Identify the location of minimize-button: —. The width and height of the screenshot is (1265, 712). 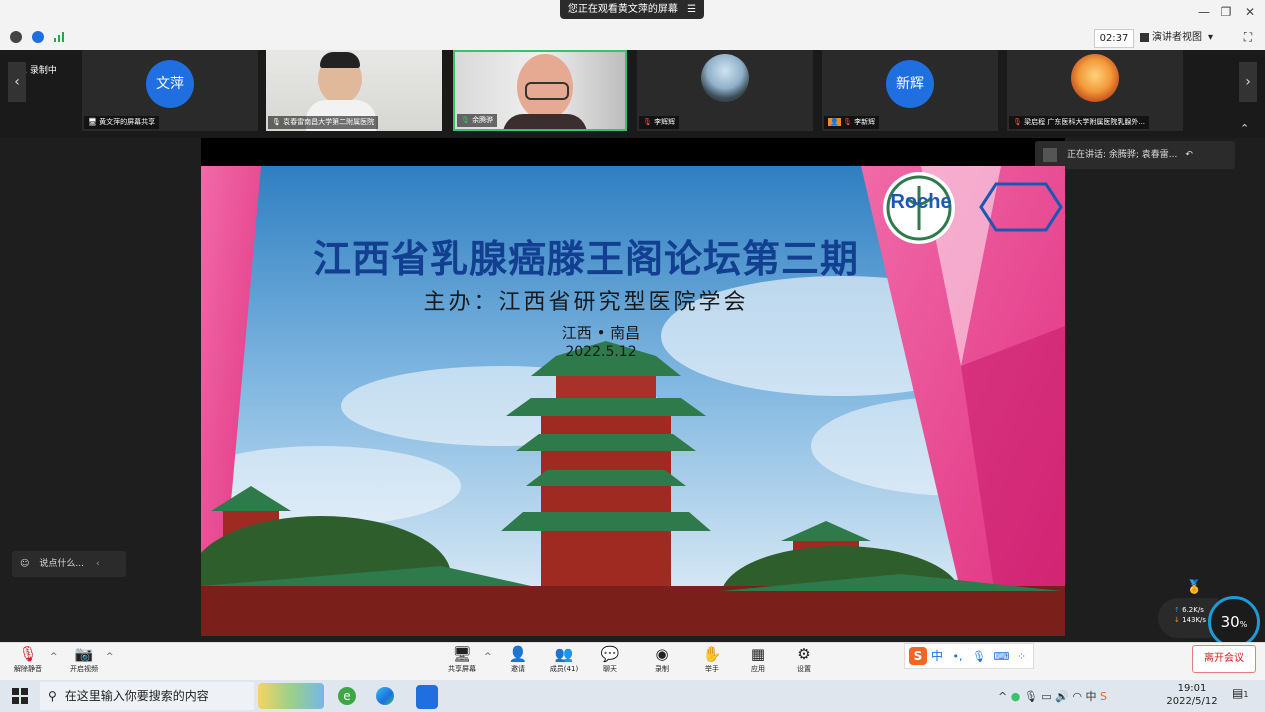
(1204, 12).